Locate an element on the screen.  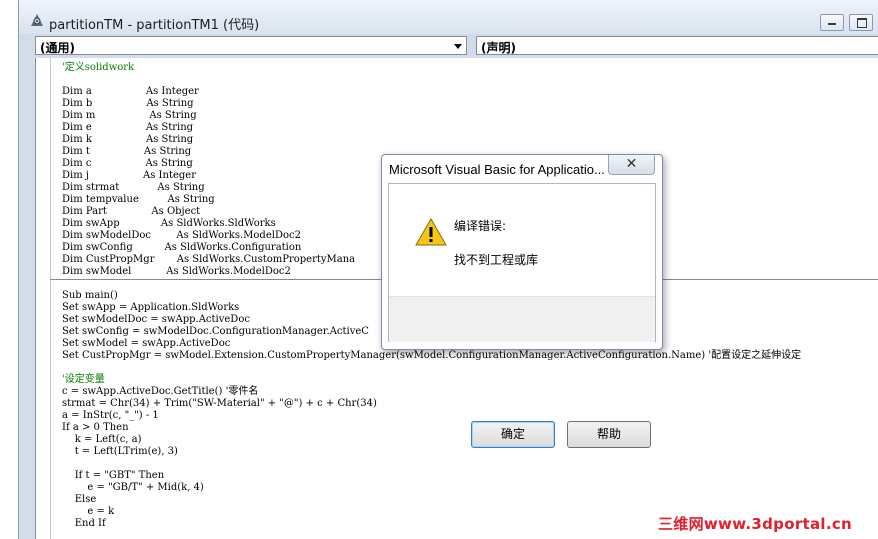
minimize-button is located at coordinates (832, 22).